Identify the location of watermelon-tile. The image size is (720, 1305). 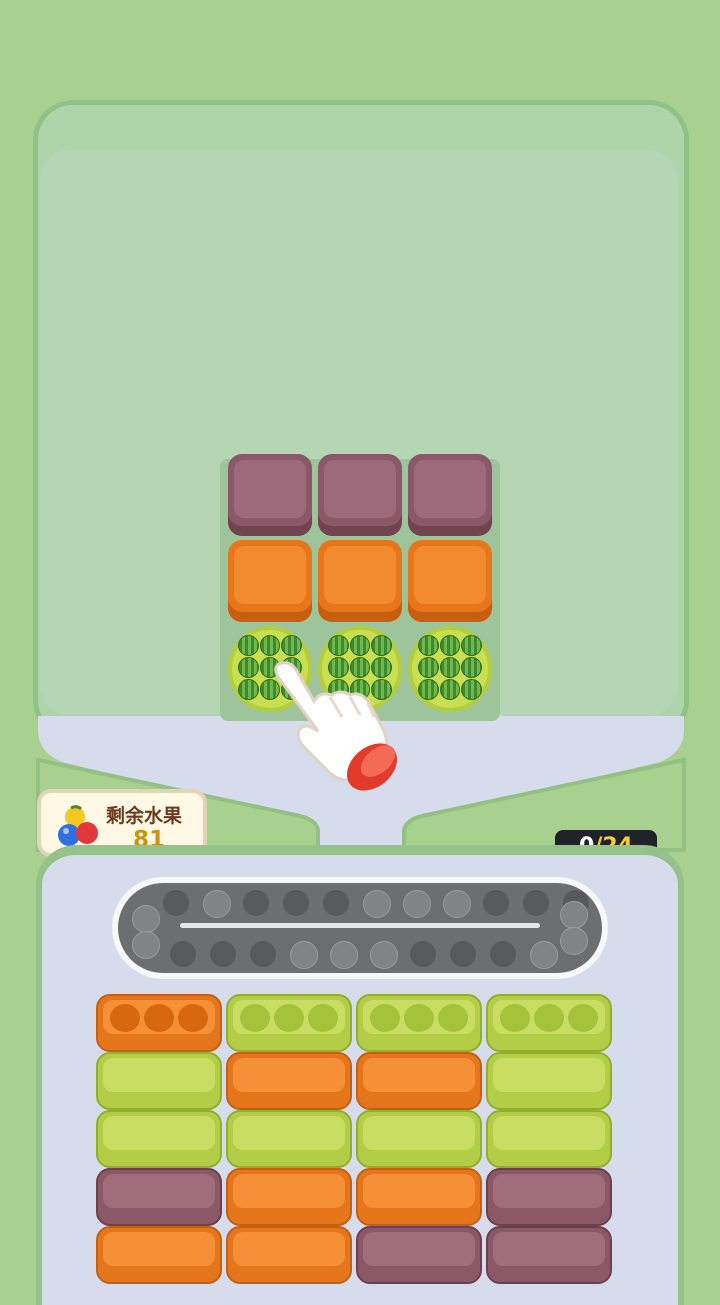
(450, 669).